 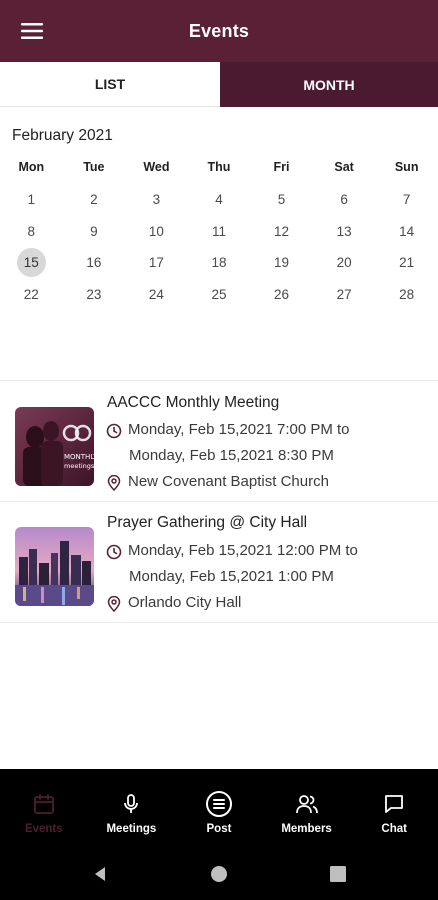 I want to click on weekday-label: Sat, so click(x=344, y=167).